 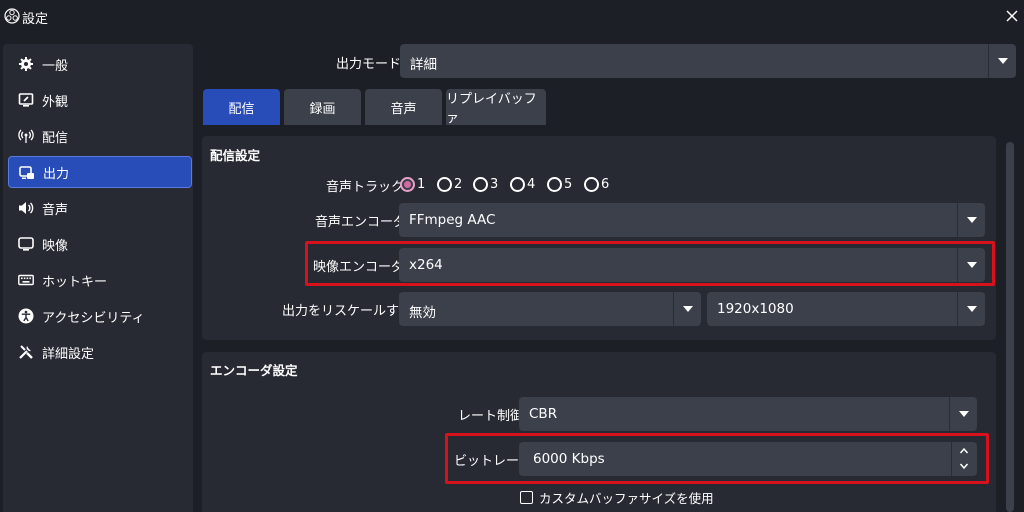 What do you see at coordinates (626, 498) in the screenshot?
I see `custom-buffer-label: カスタムバッファサイズを使用` at bounding box center [626, 498].